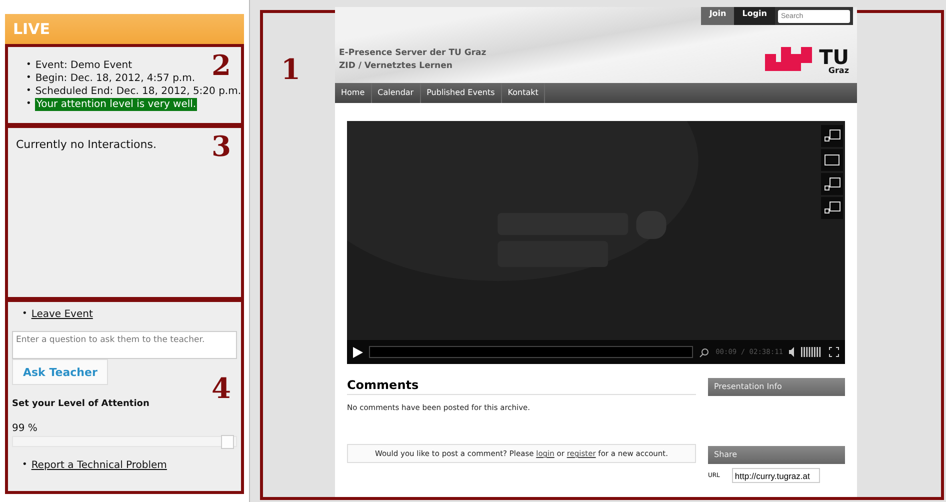 Image resolution: width=946 pixels, height=502 pixels. What do you see at coordinates (395, 66) in the screenshot?
I see `site-title: ZID / Vernetztes Lernen` at bounding box center [395, 66].